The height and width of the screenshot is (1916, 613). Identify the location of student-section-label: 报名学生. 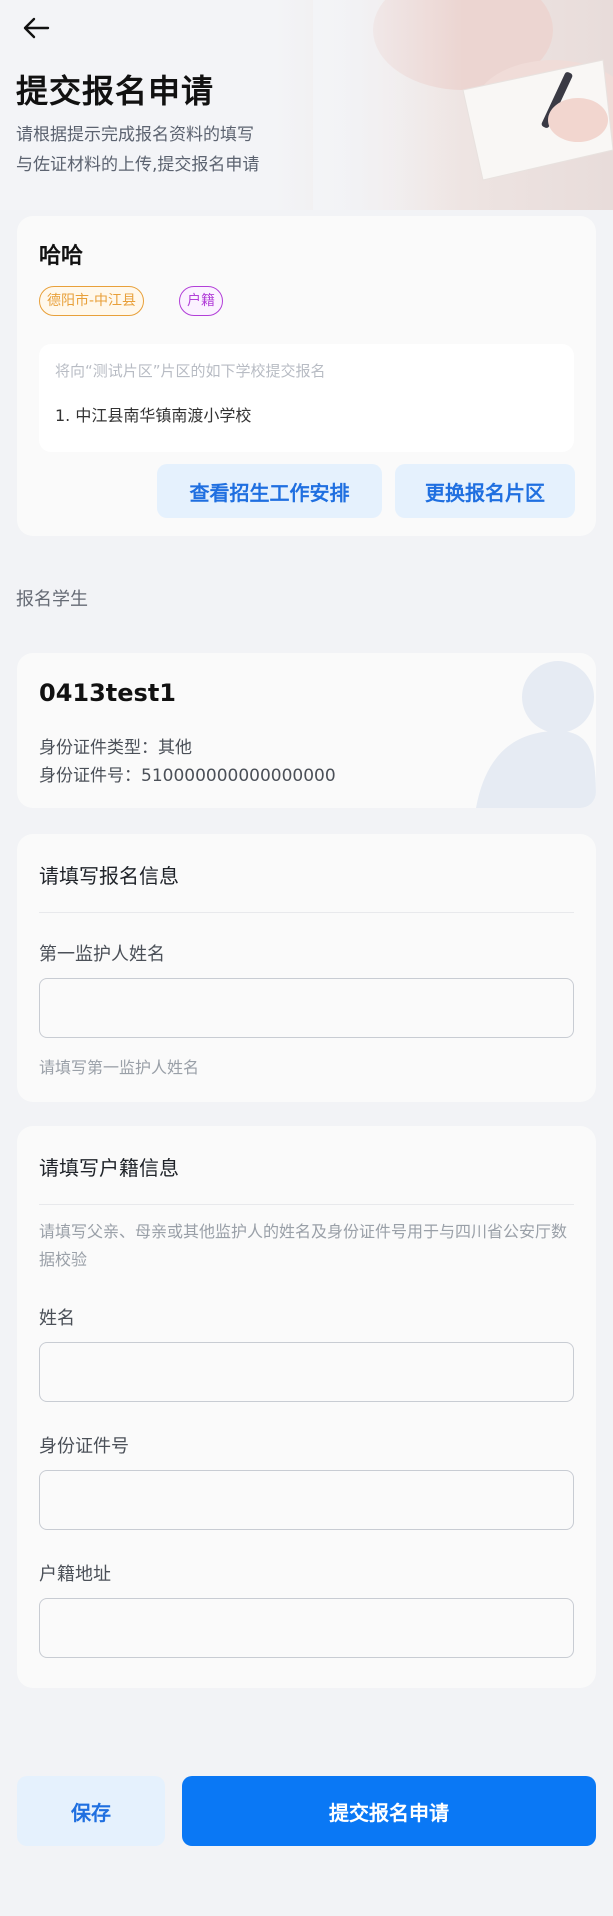
(52, 599).